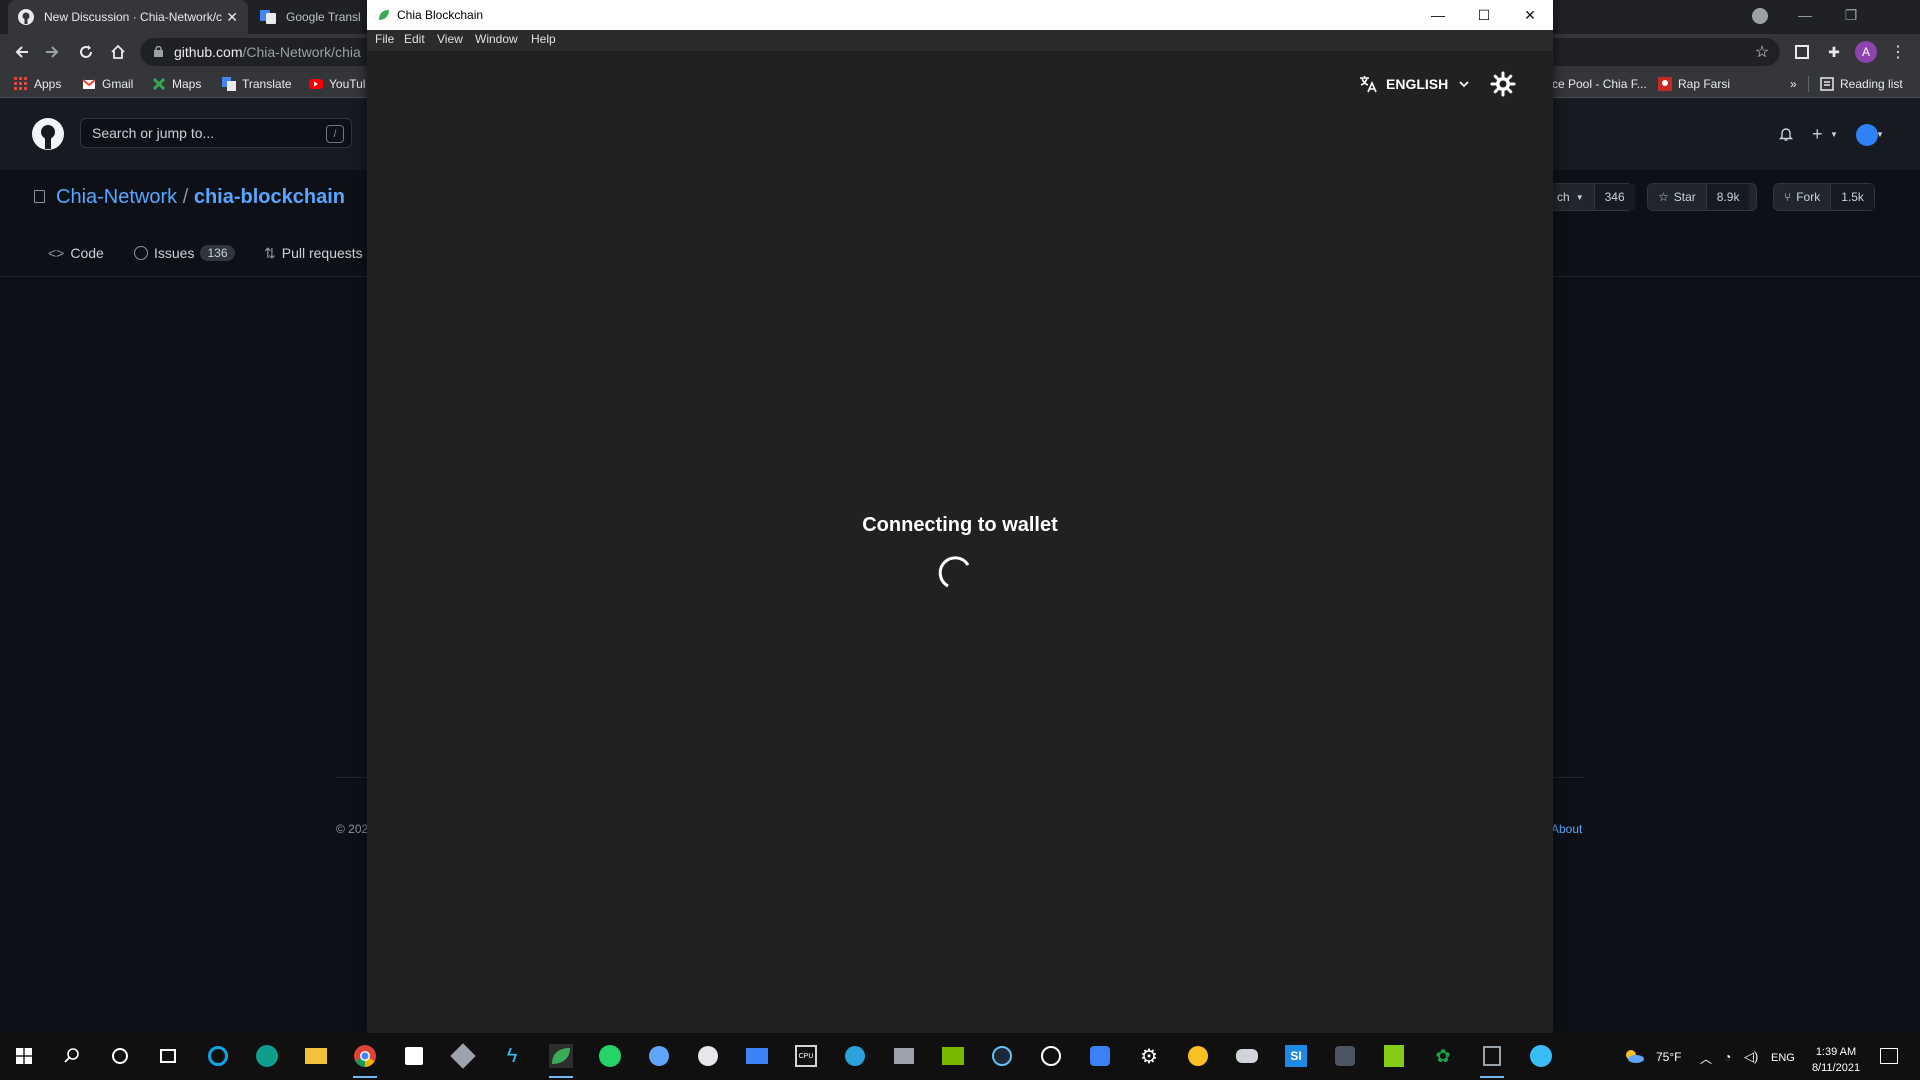  I want to click on bookmark-youtube: YouTul, so click(337, 84).